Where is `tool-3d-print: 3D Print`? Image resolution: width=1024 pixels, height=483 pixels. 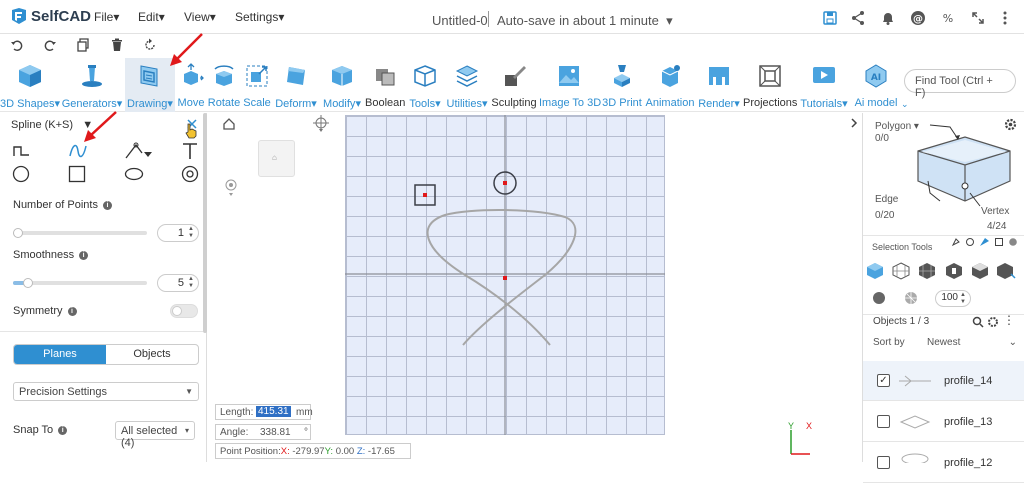 tool-3d-print: 3D Print is located at coordinates (622, 85).